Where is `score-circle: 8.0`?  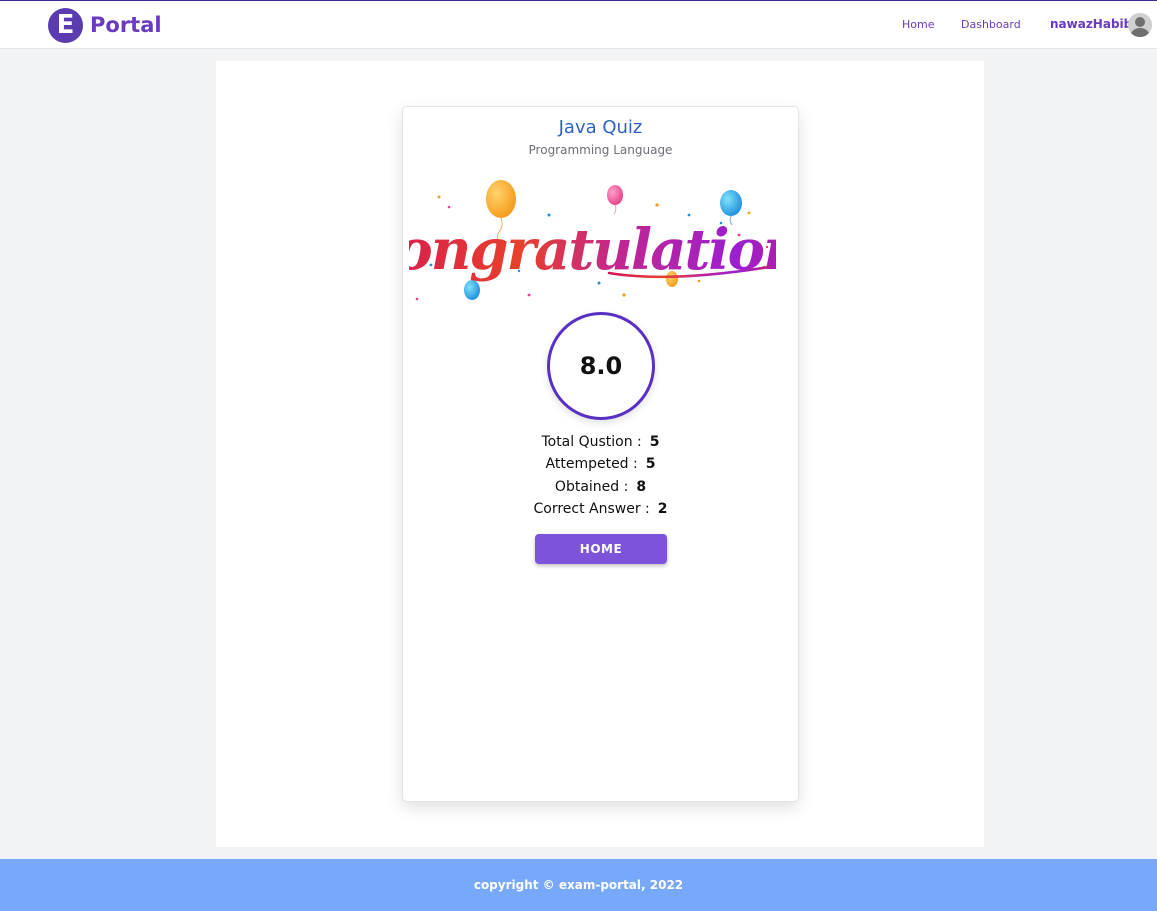
score-circle: 8.0 is located at coordinates (601, 366).